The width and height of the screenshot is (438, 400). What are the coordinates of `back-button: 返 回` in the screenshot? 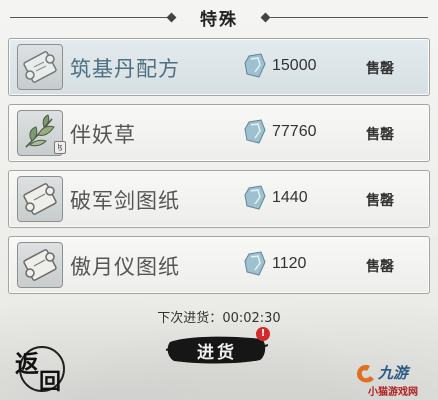 It's located at (39, 369).